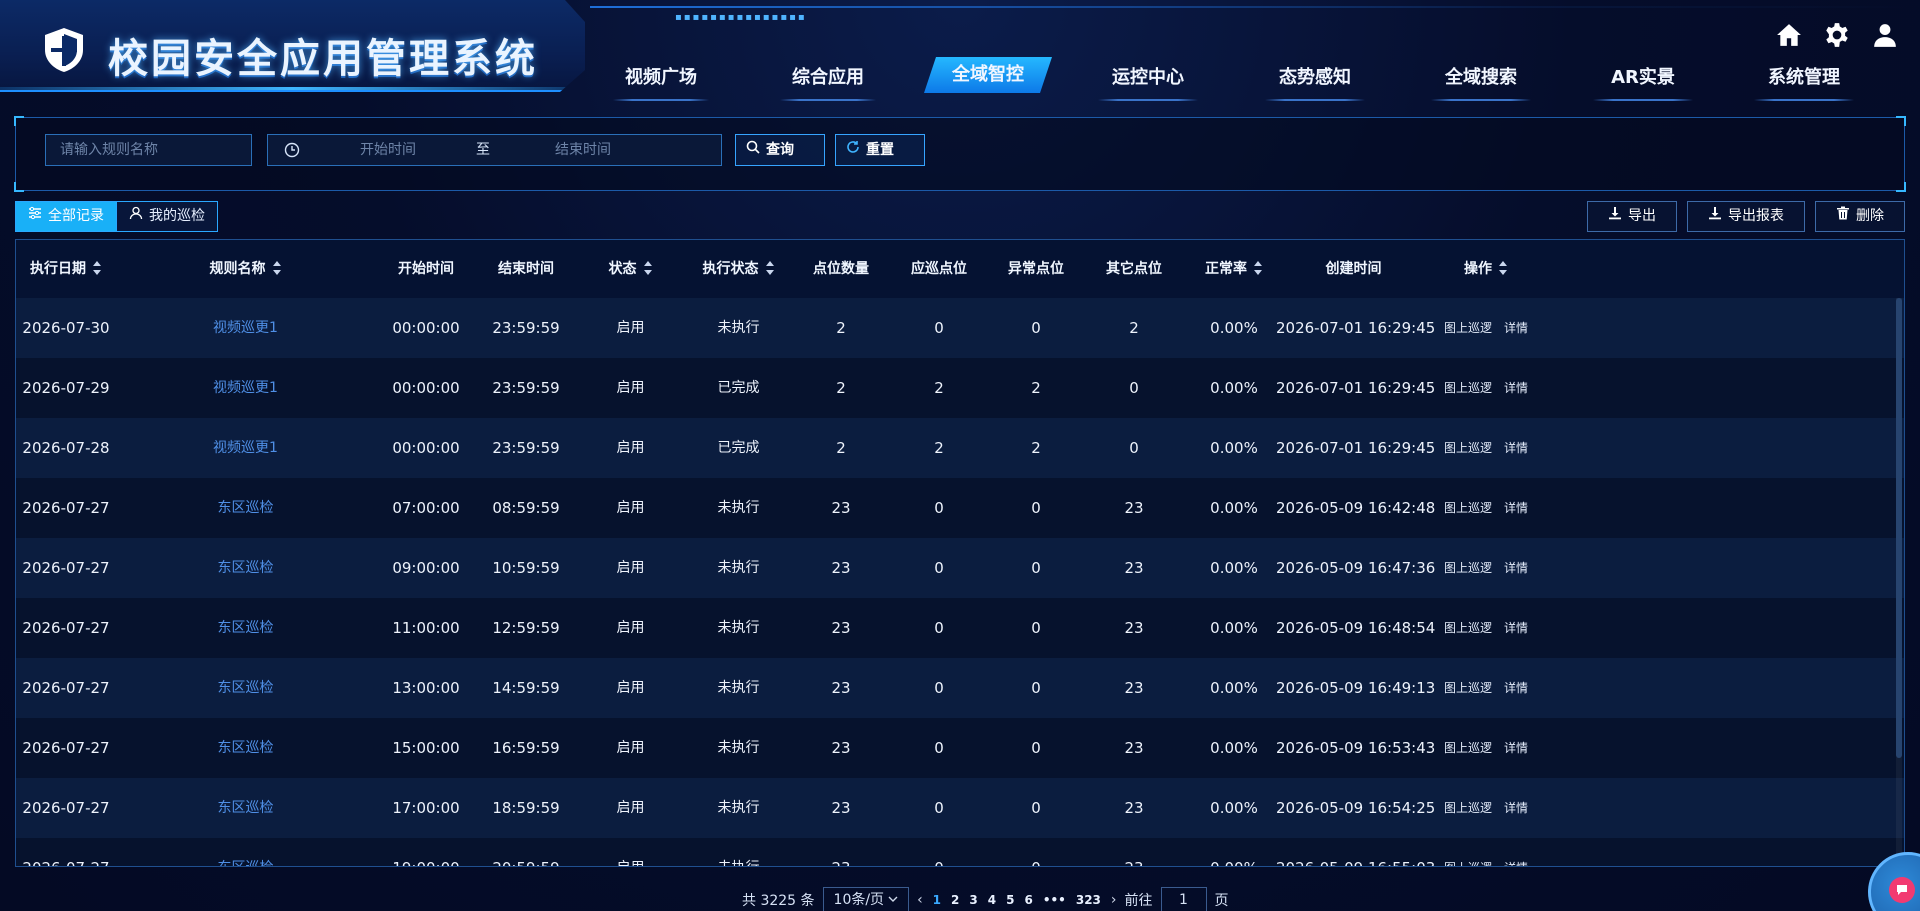 This screenshot has width=1920, height=911. Describe the element at coordinates (167, 216) in the screenshot. I see `my-patrol-tab: 我的巡检` at that location.